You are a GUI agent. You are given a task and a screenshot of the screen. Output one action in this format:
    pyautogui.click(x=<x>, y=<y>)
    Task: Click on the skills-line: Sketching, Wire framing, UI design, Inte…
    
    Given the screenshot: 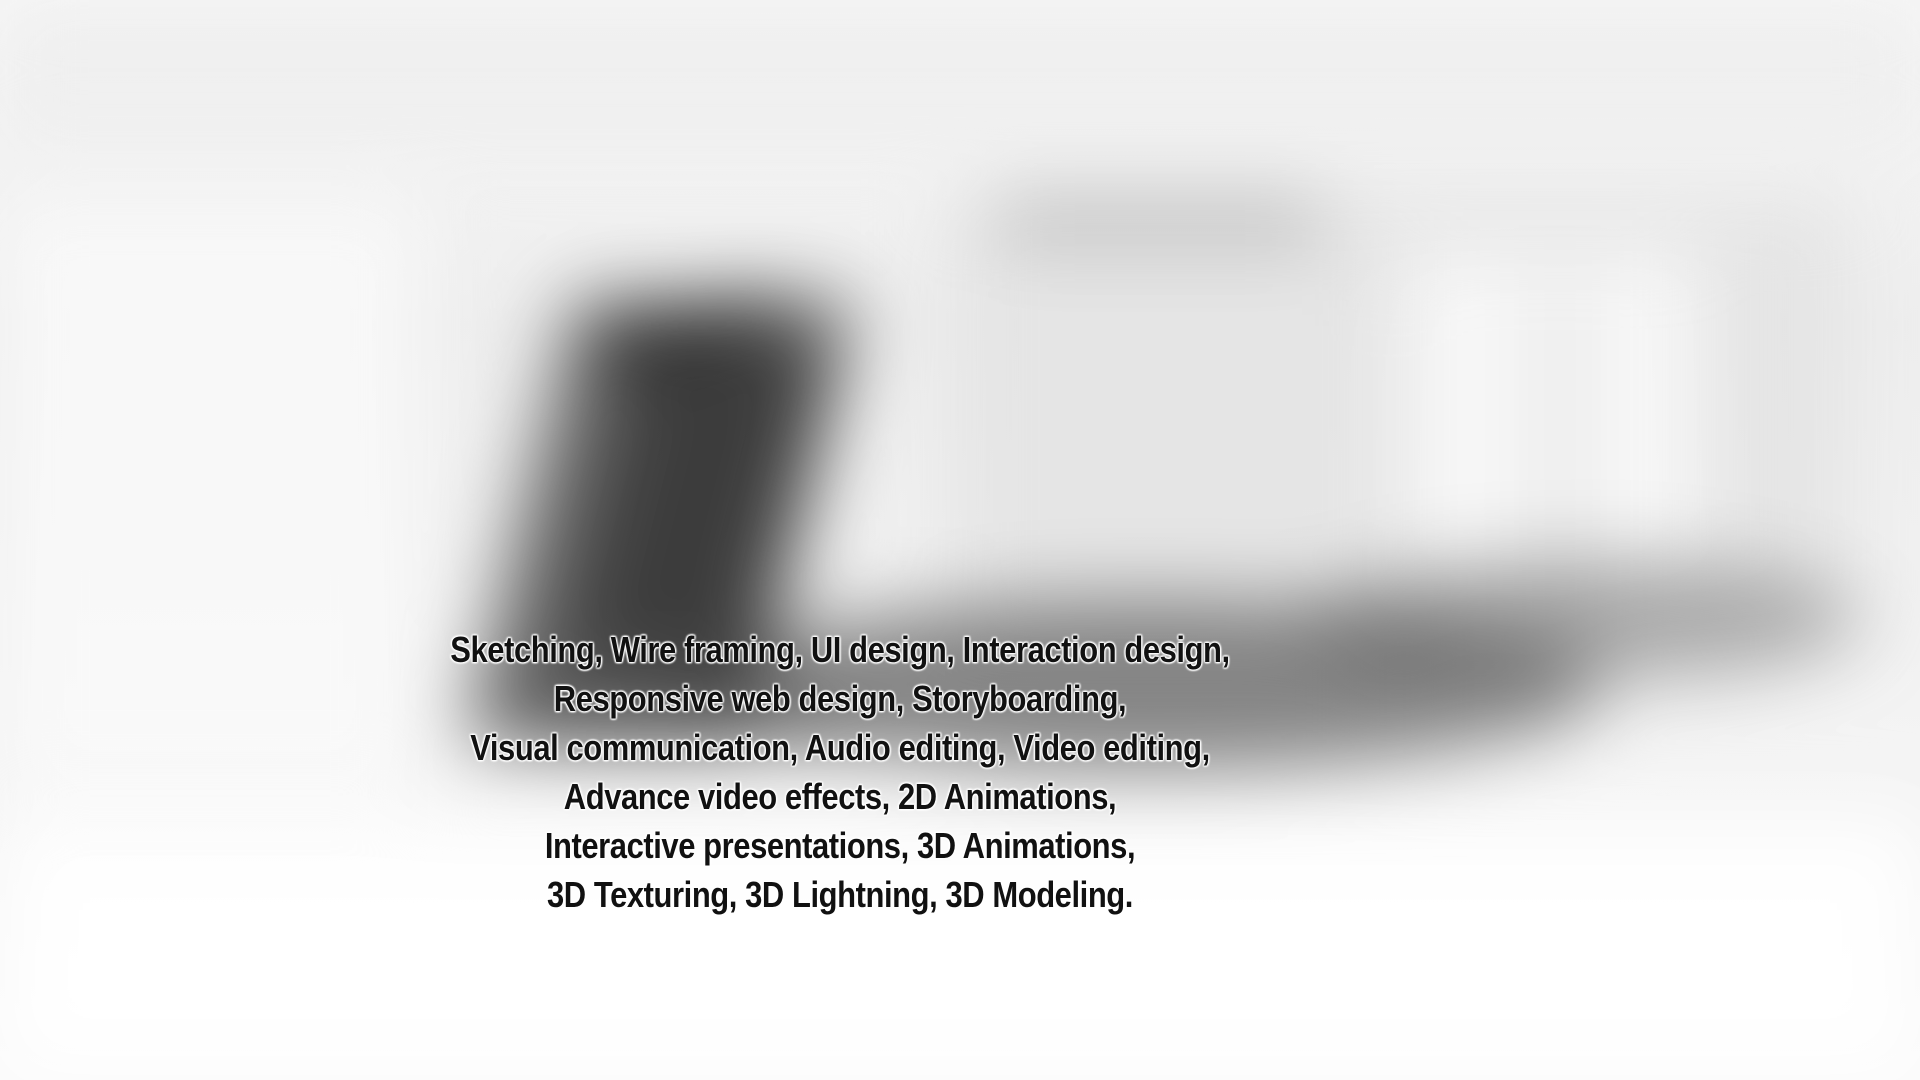 What is the action you would take?
    pyautogui.click(x=840, y=649)
    